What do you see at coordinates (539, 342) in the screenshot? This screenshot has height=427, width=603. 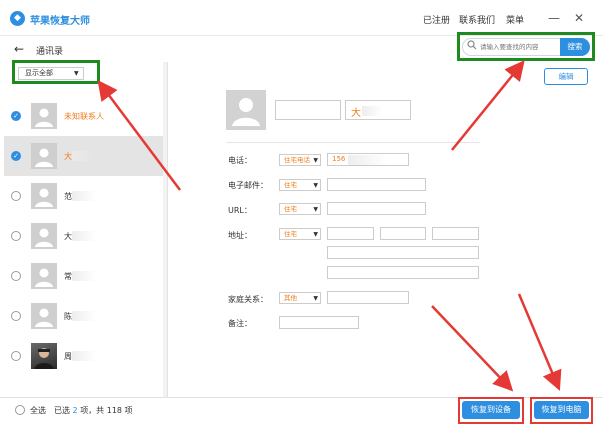 I see `arrow-to-restore-pc` at bounding box center [539, 342].